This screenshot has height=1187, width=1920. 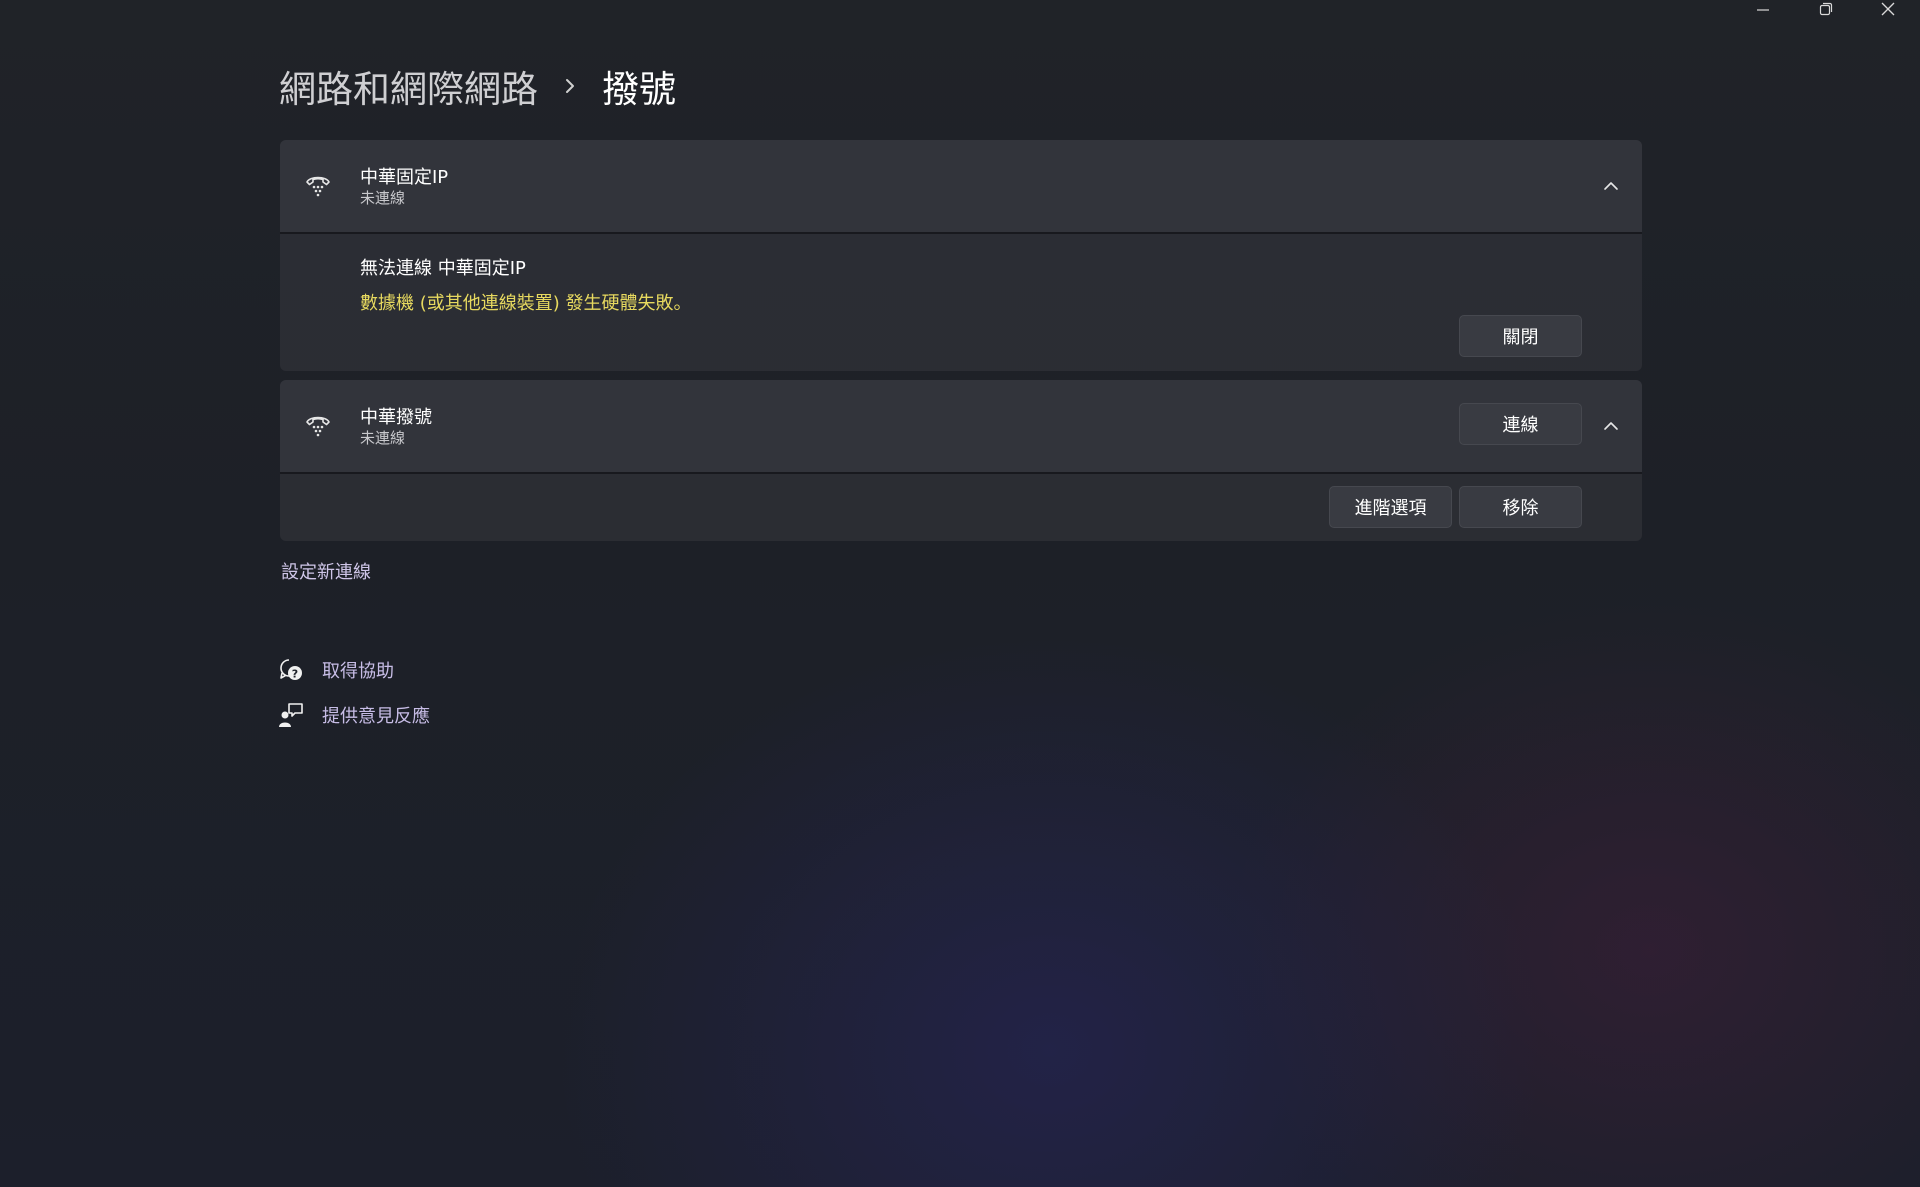 I want to click on minimize-button, so click(x=1763, y=9).